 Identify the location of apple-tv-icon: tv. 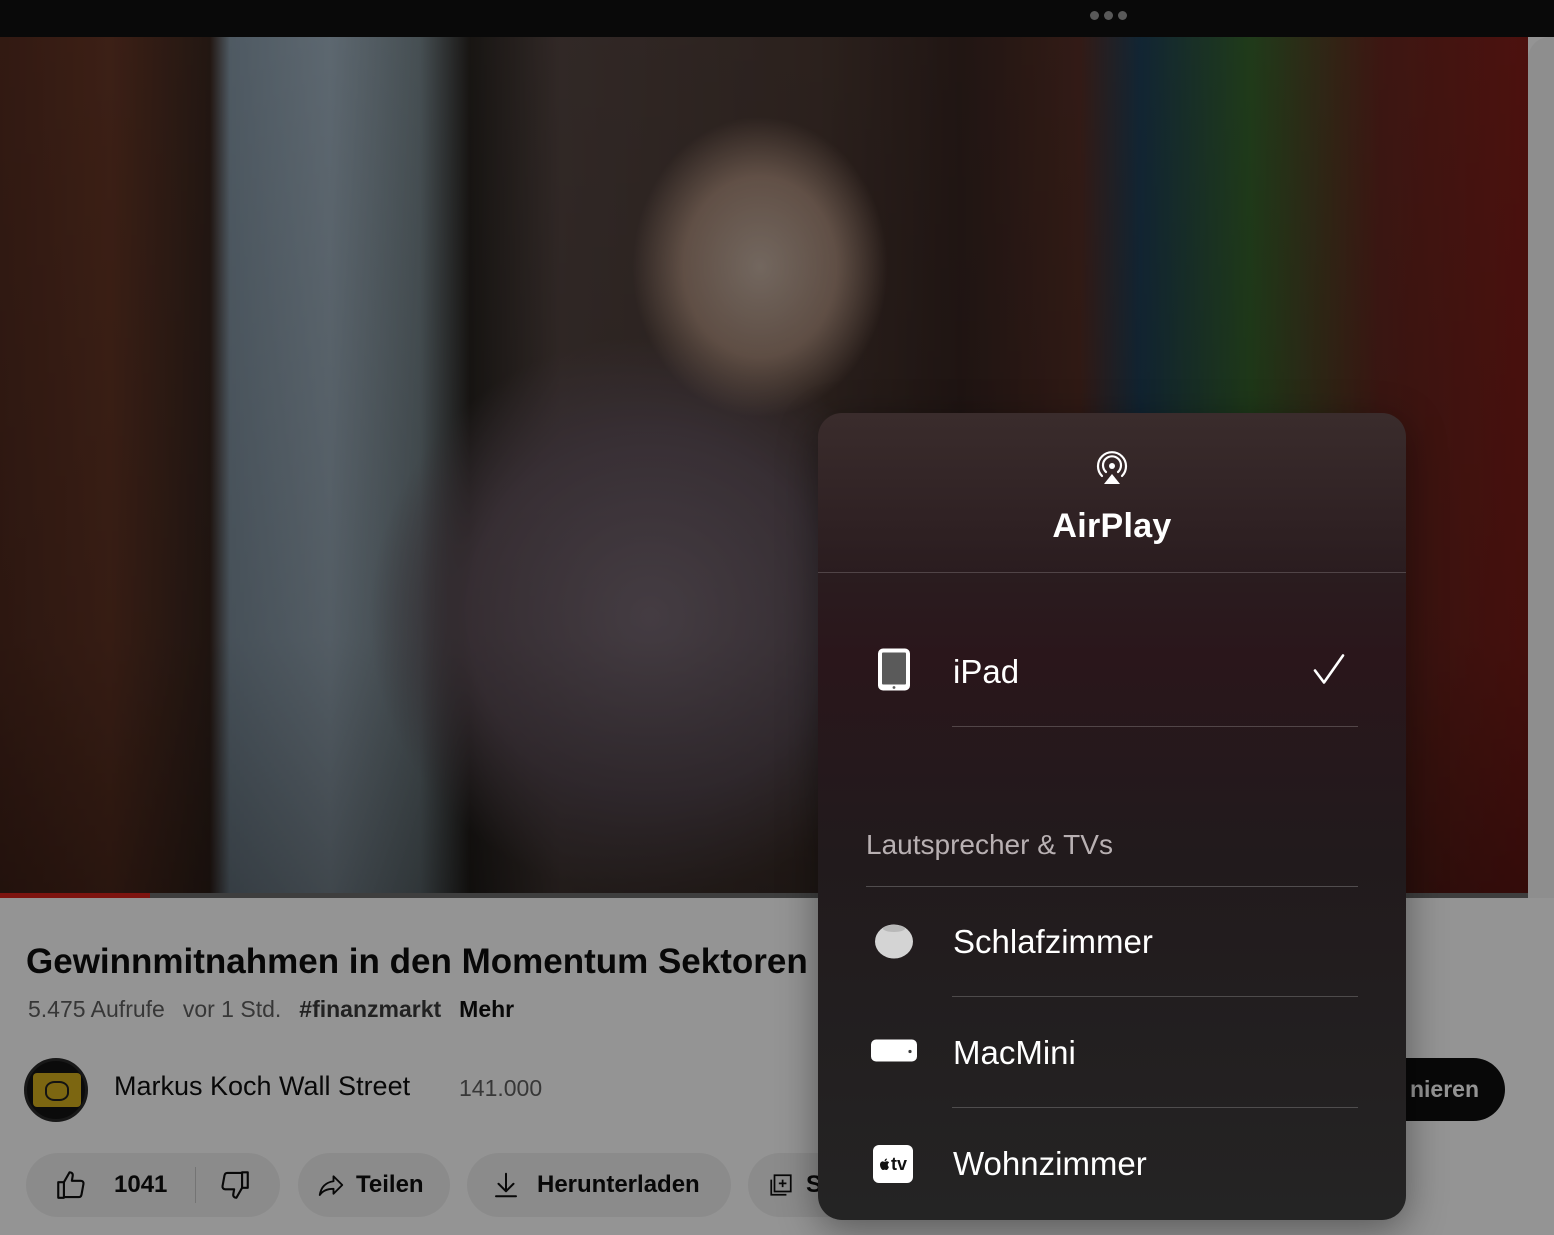
(893, 1164).